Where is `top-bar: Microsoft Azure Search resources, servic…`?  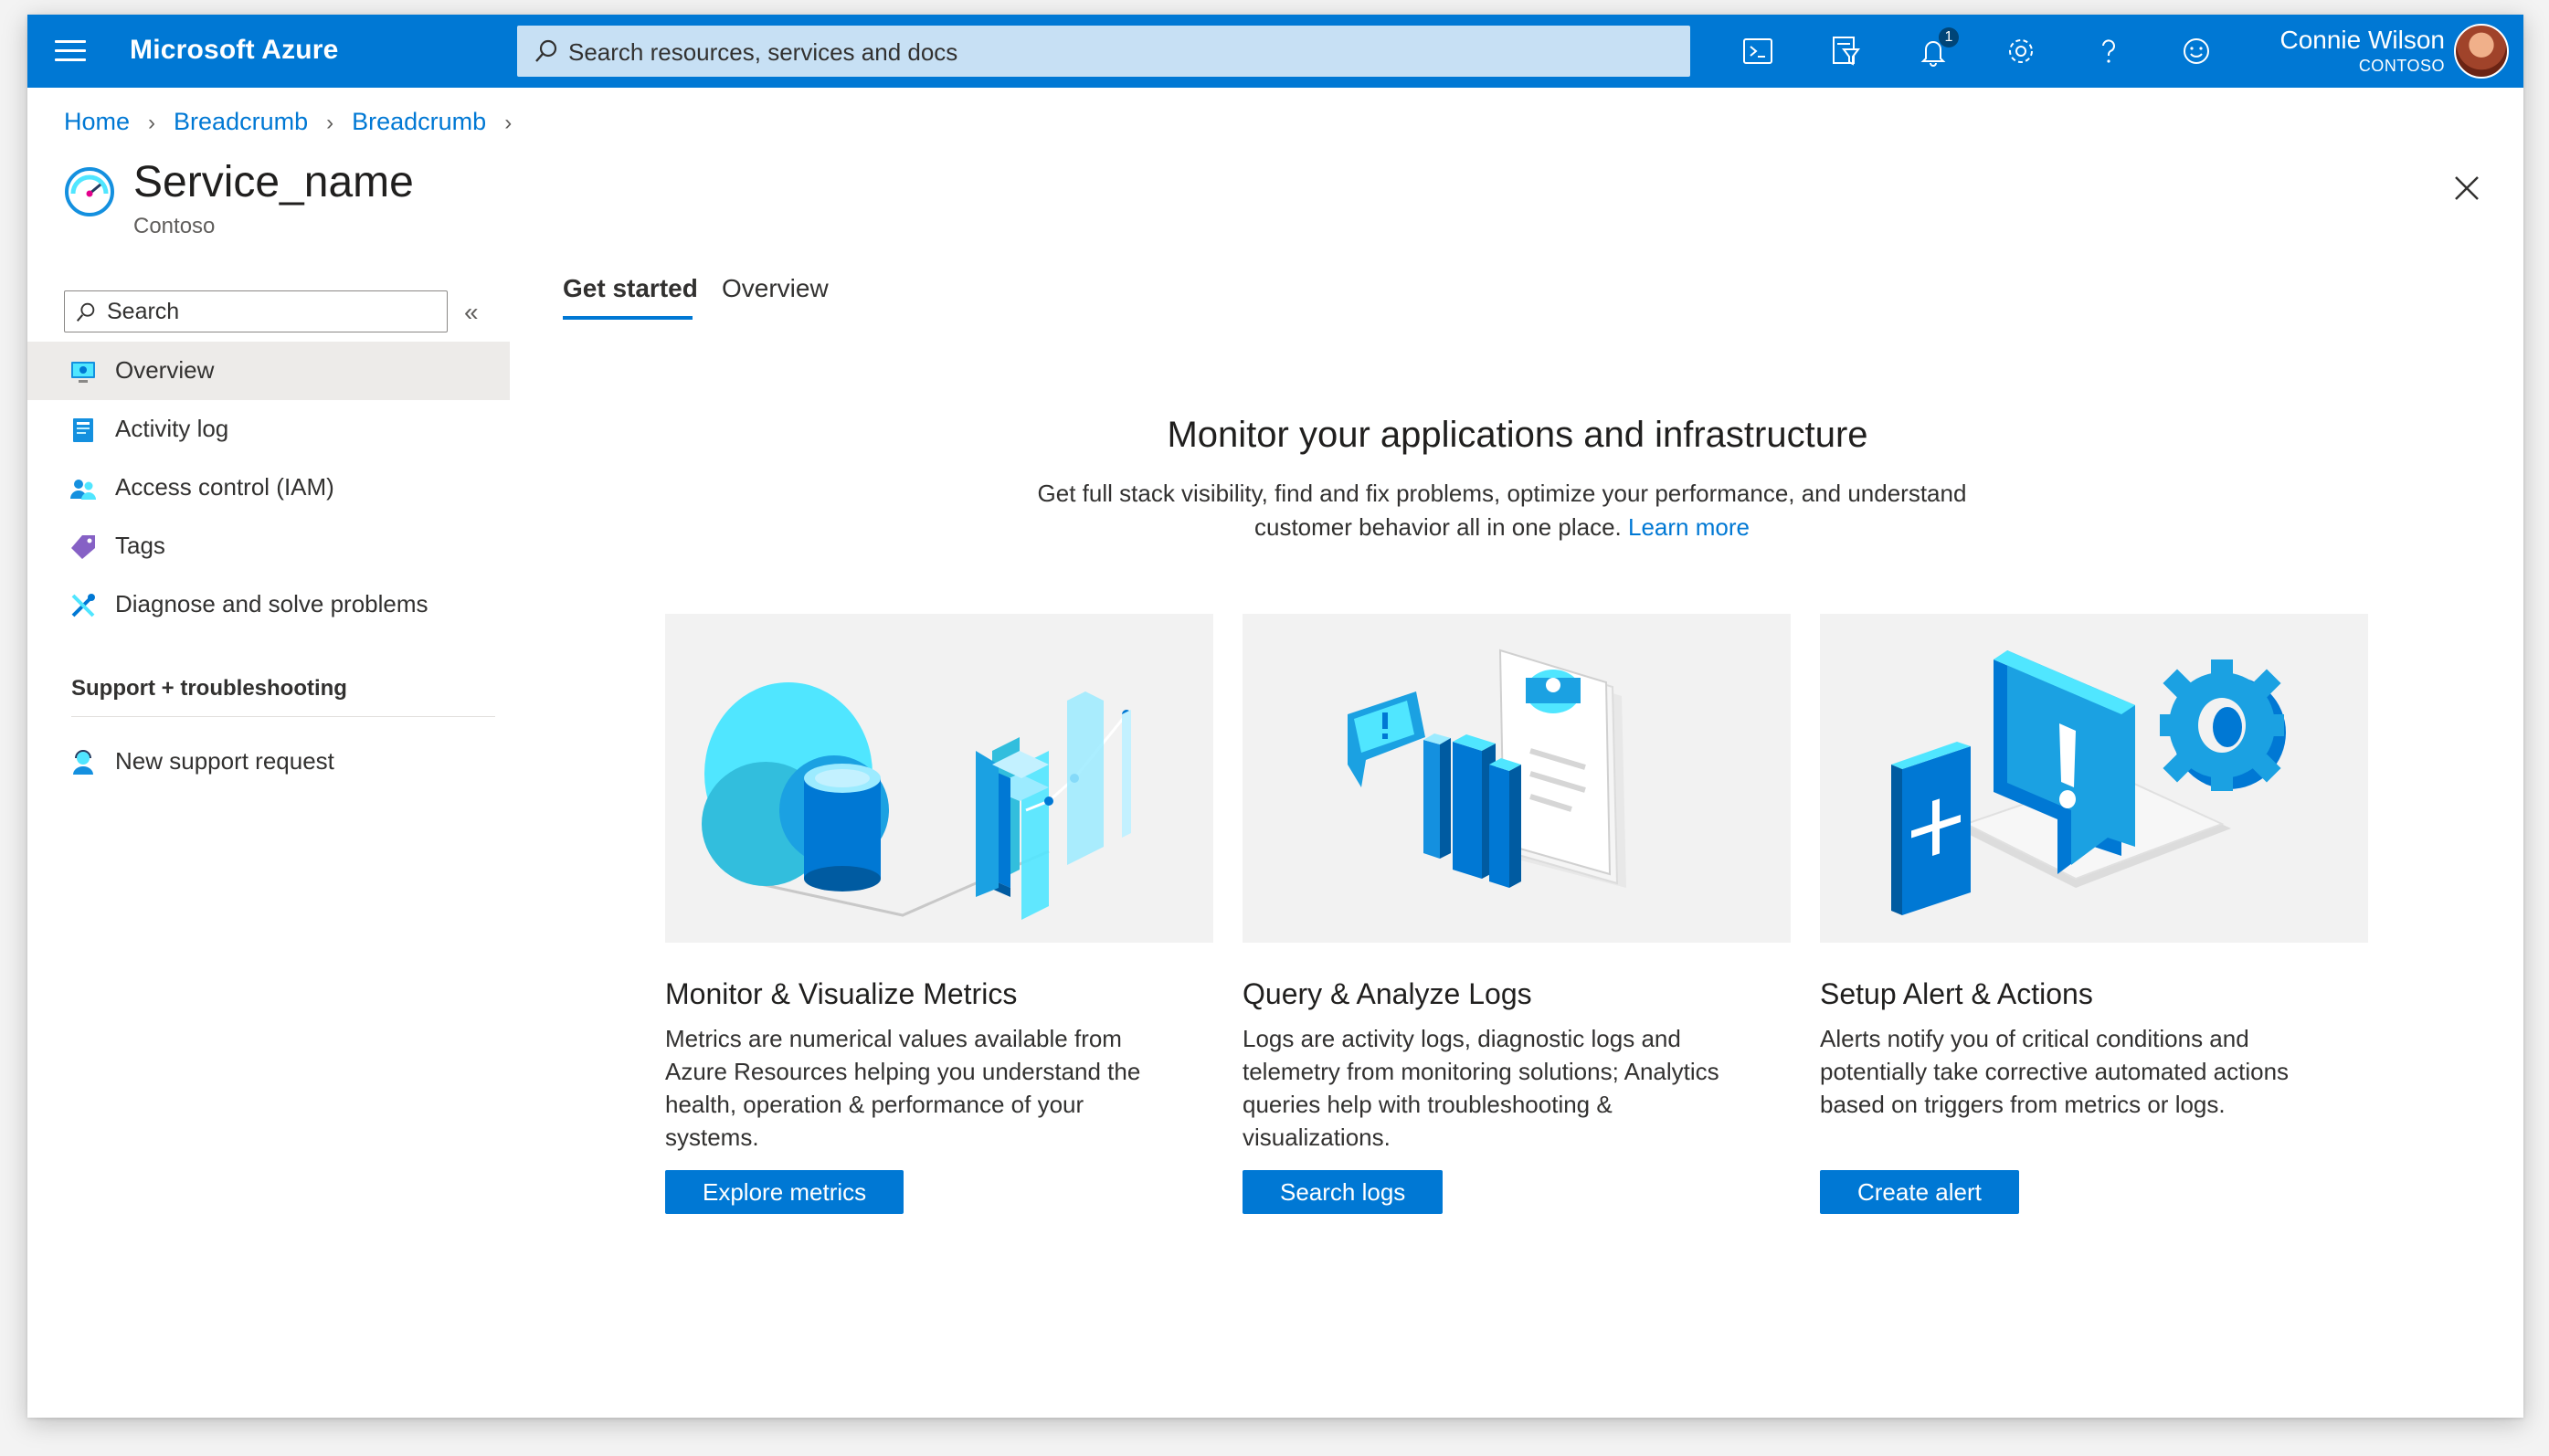 top-bar: Microsoft Azure Search resources, servic… is located at coordinates (1275, 52).